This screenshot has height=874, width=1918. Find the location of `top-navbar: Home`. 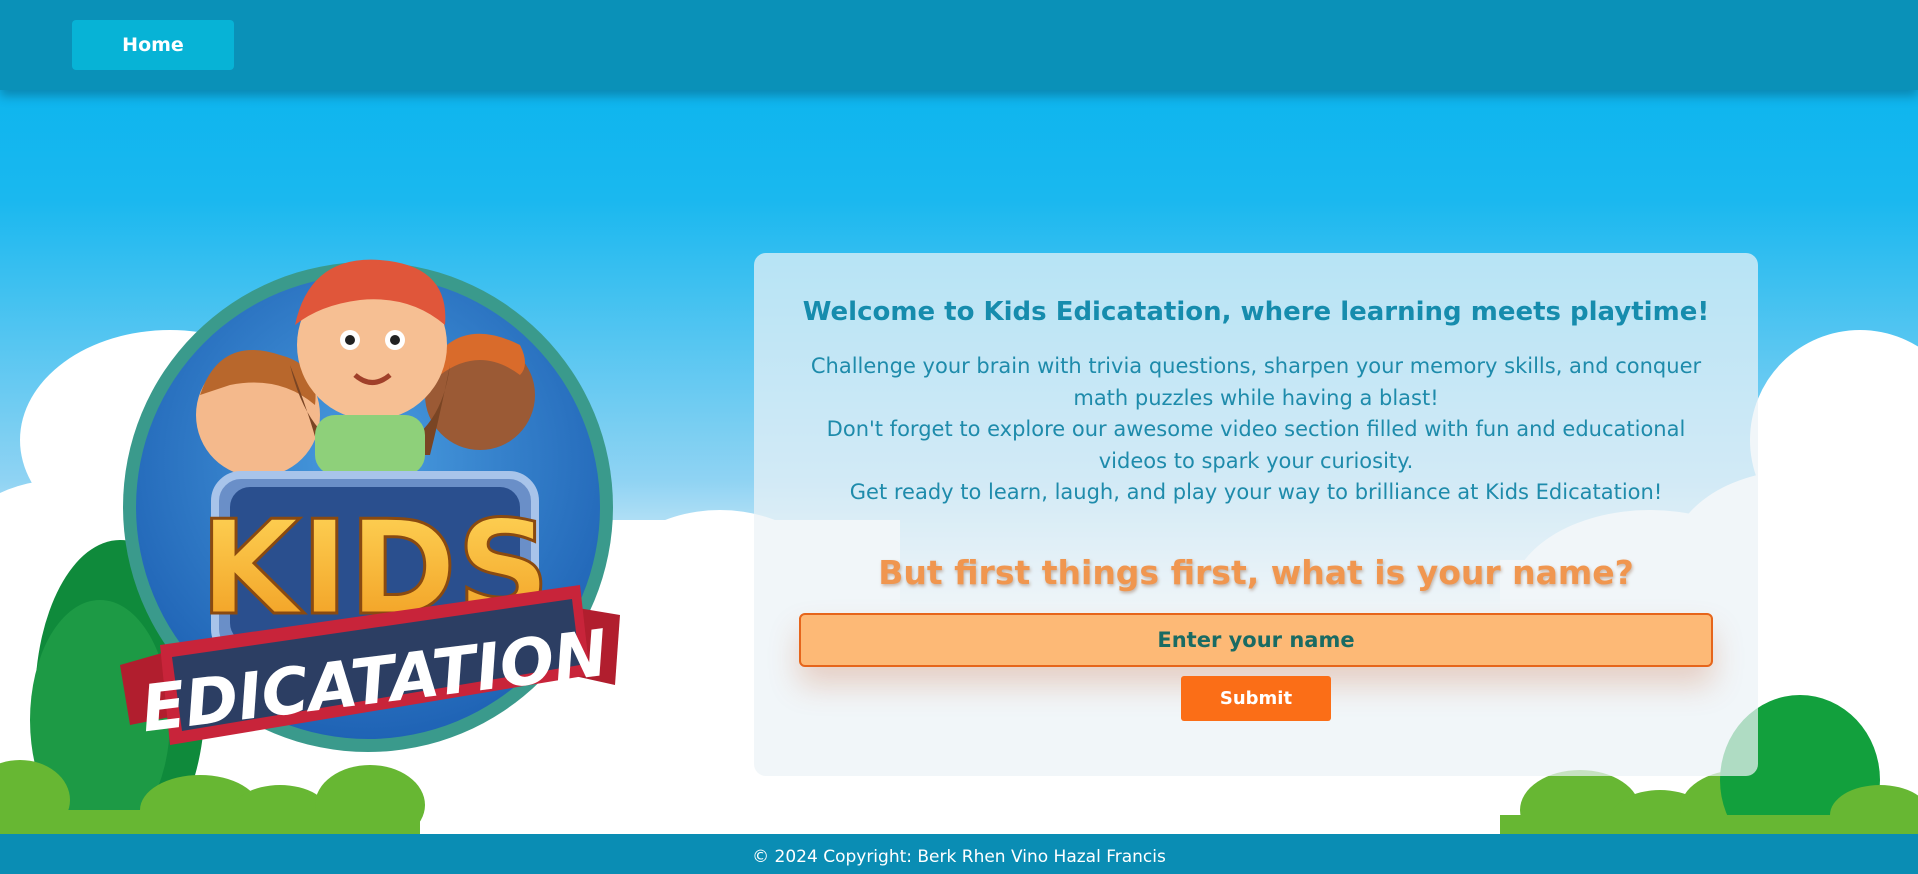

top-navbar: Home is located at coordinates (959, 45).